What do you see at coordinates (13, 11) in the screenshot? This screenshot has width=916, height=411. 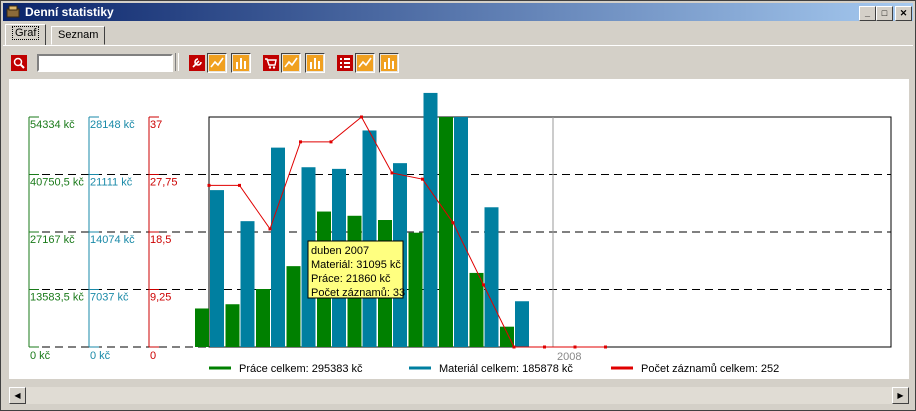 I see `app-icon` at bounding box center [13, 11].